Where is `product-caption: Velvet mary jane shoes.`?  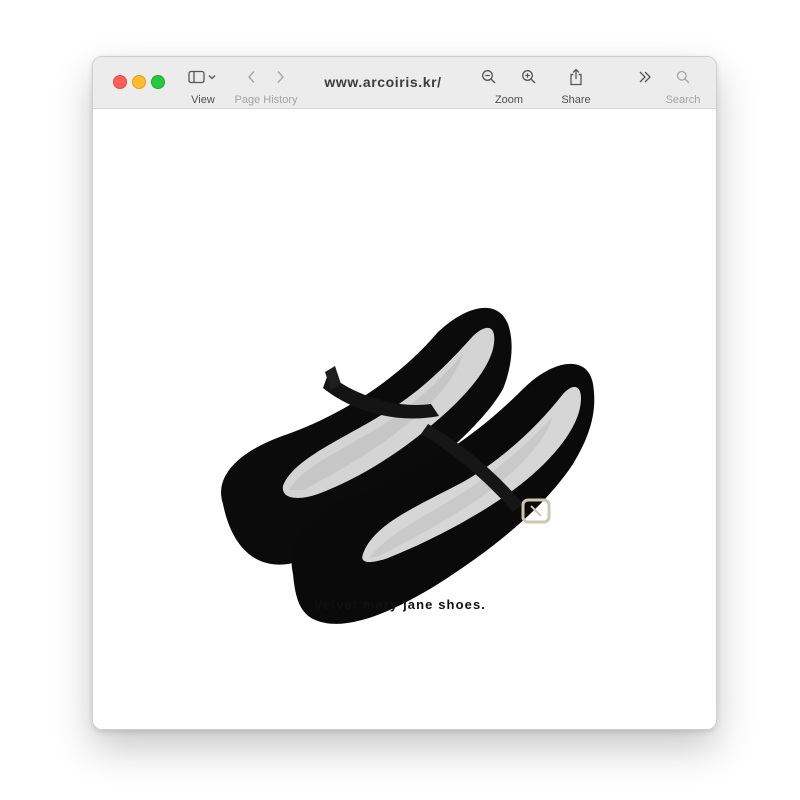
product-caption: Velvet mary jane shoes. is located at coordinates (400, 604).